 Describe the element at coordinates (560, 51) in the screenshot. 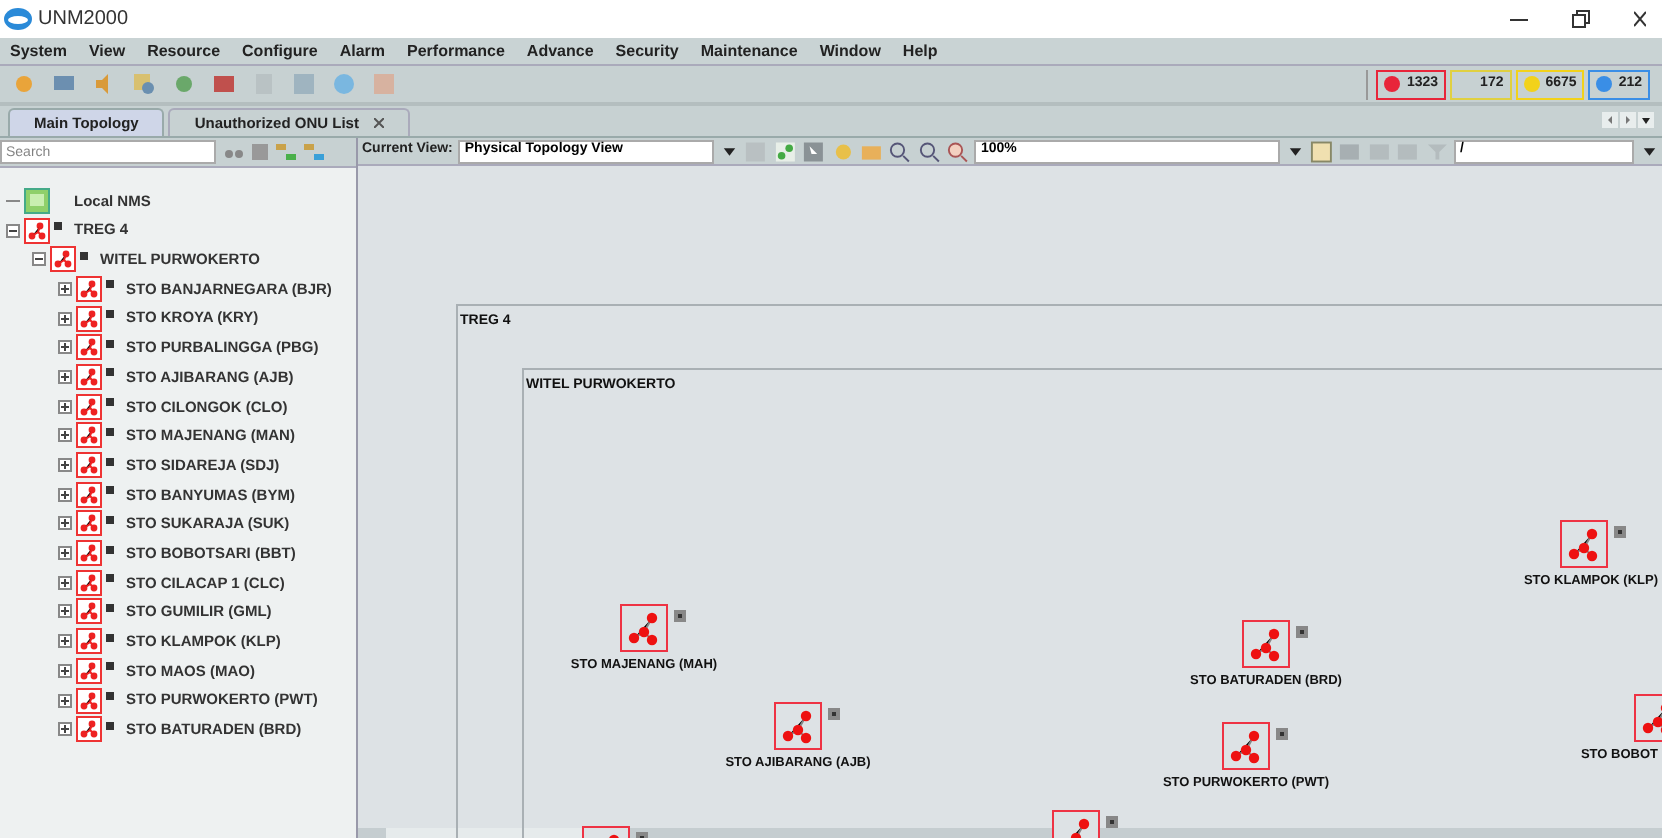

I see `menu-item: Advance` at that location.